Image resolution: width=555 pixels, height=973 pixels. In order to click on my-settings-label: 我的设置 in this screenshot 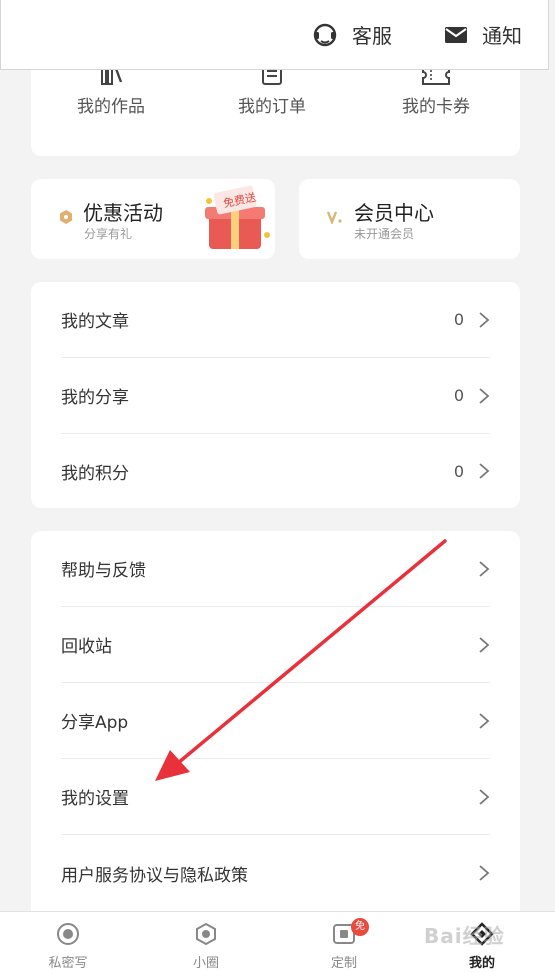, I will do `click(95, 799)`.